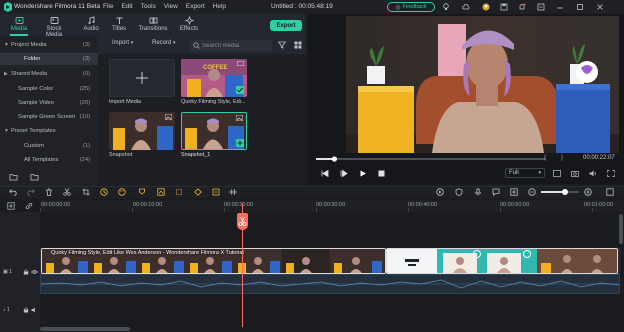 The height and width of the screenshot is (332, 624). Describe the element at coordinates (486, 7) in the screenshot. I see `account-icon` at that location.